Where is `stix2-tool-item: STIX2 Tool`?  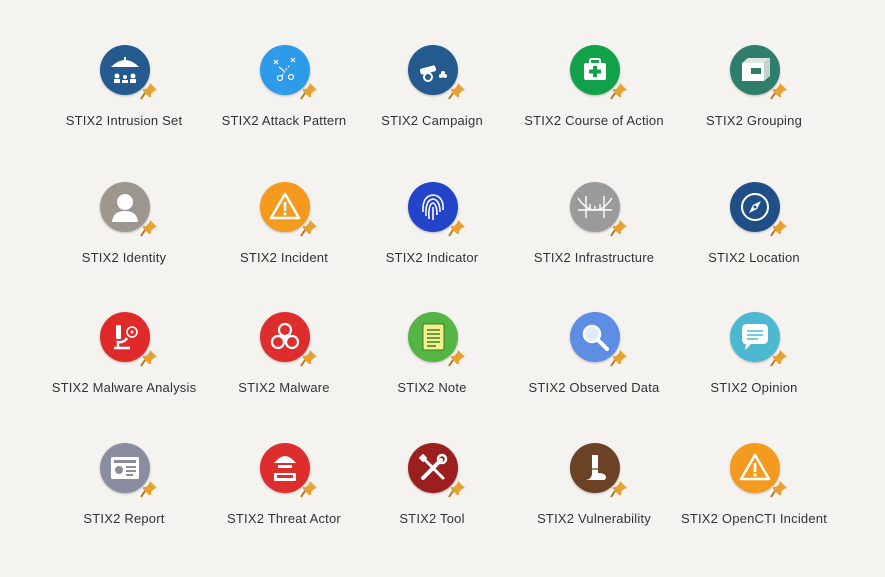 stix2-tool-item: STIX2 Tool is located at coordinates (432, 493).